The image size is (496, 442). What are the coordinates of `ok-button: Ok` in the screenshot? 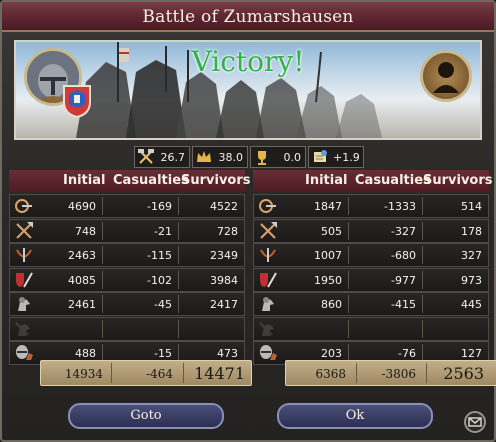 It's located at (355, 416).